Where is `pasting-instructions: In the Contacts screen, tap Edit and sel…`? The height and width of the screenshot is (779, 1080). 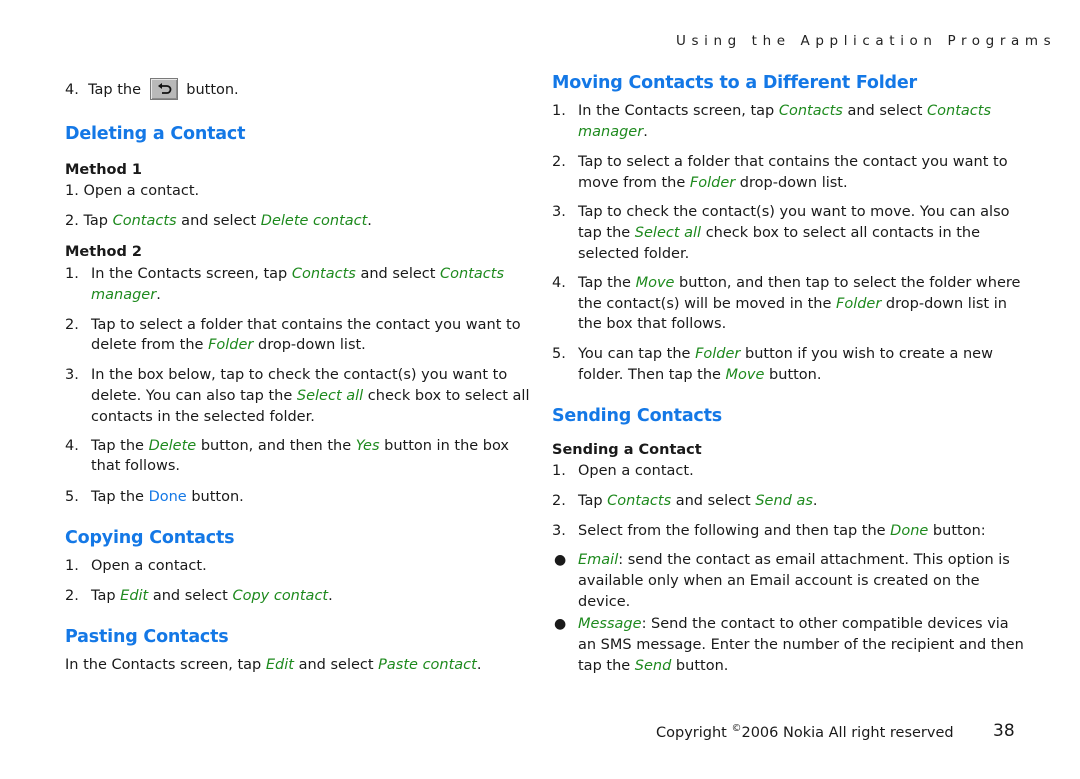 pasting-instructions: In the Contacts screen, tap Edit and sel… is located at coordinates (273, 665).